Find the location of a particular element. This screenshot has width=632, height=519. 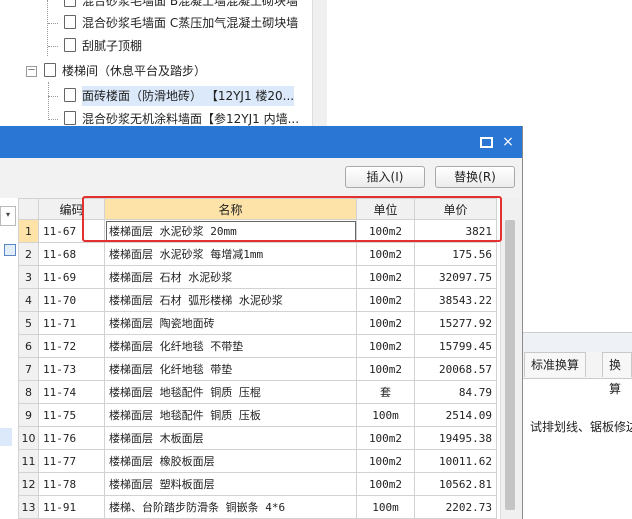

price-cell: 10562.81 is located at coordinates (455, 484).